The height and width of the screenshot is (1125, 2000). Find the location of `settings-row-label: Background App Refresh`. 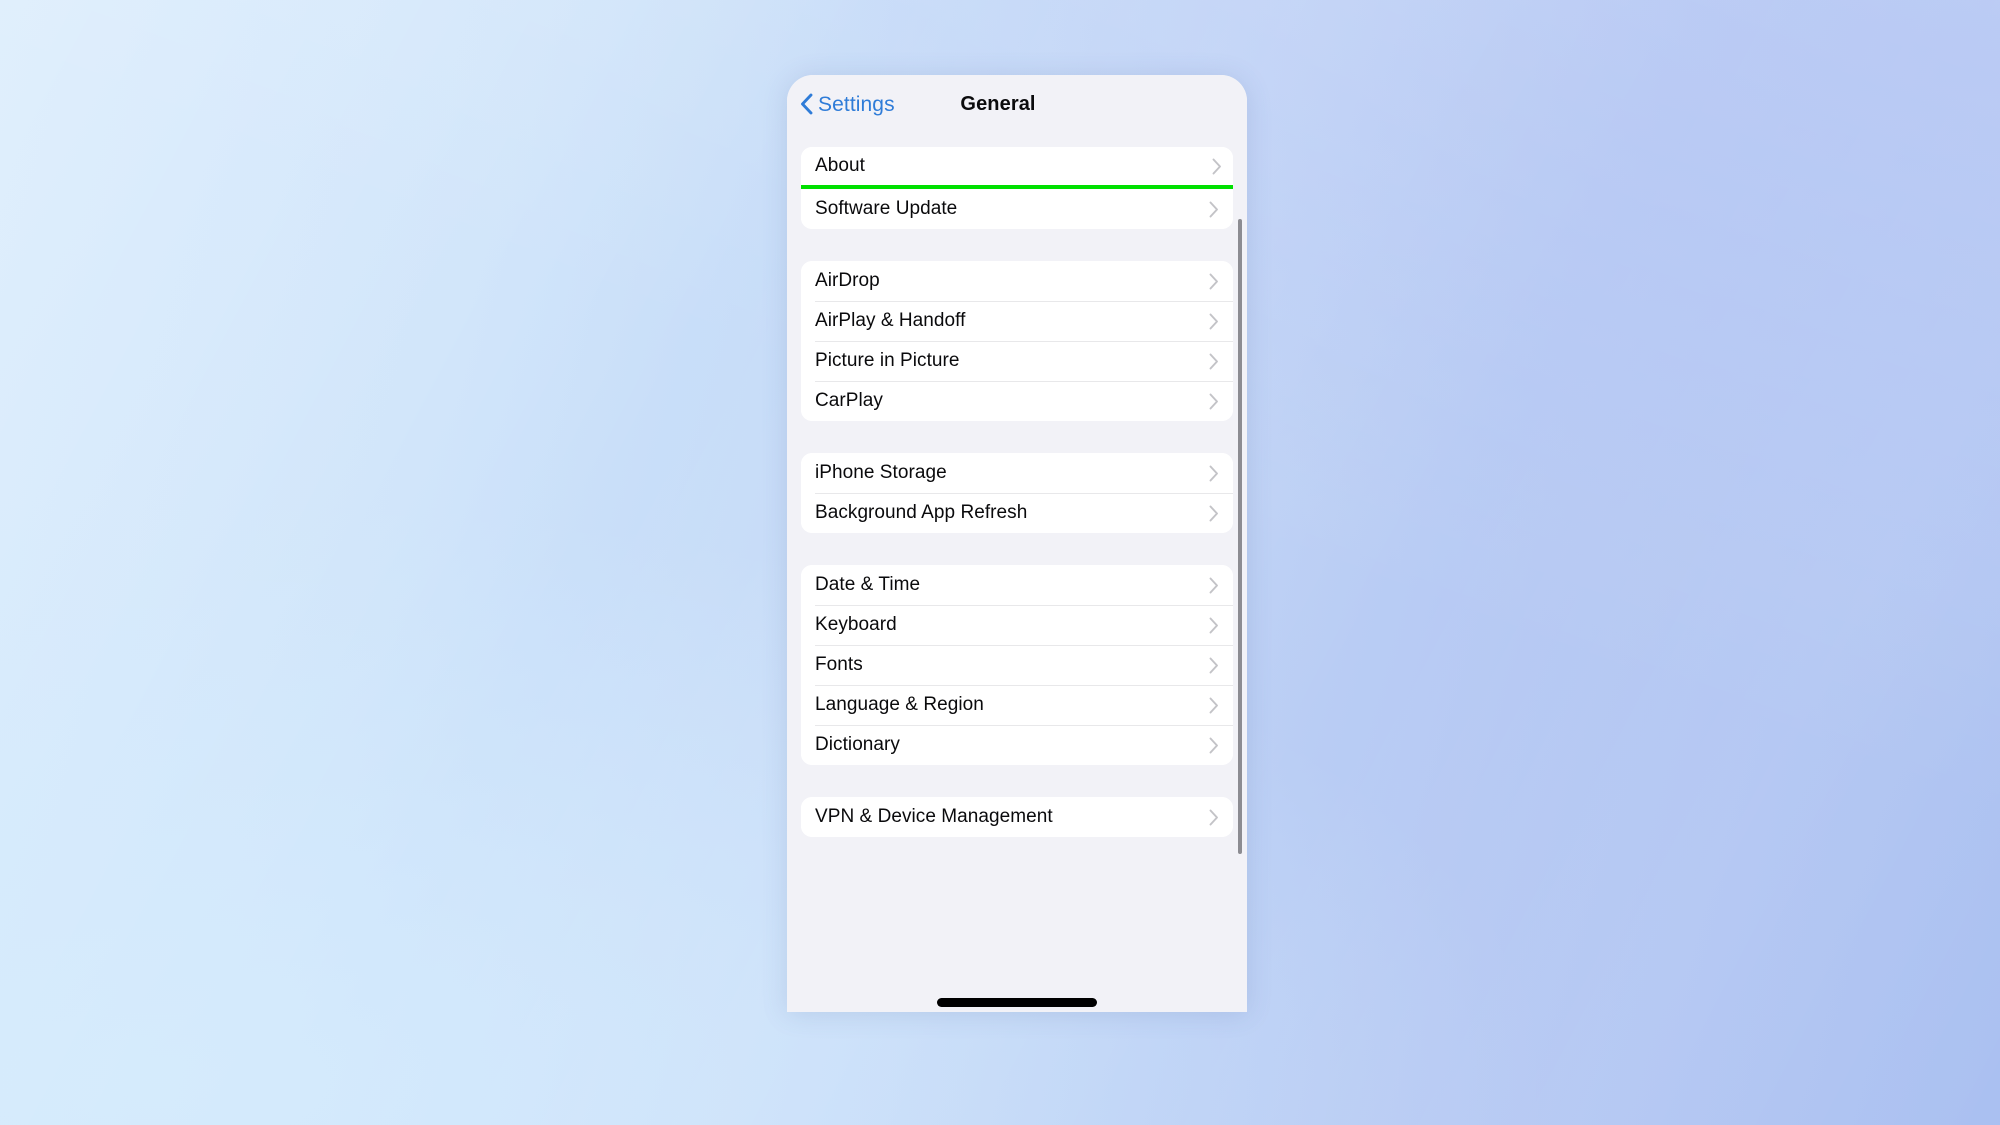

settings-row-label: Background App Refresh is located at coordinates (921, 512).